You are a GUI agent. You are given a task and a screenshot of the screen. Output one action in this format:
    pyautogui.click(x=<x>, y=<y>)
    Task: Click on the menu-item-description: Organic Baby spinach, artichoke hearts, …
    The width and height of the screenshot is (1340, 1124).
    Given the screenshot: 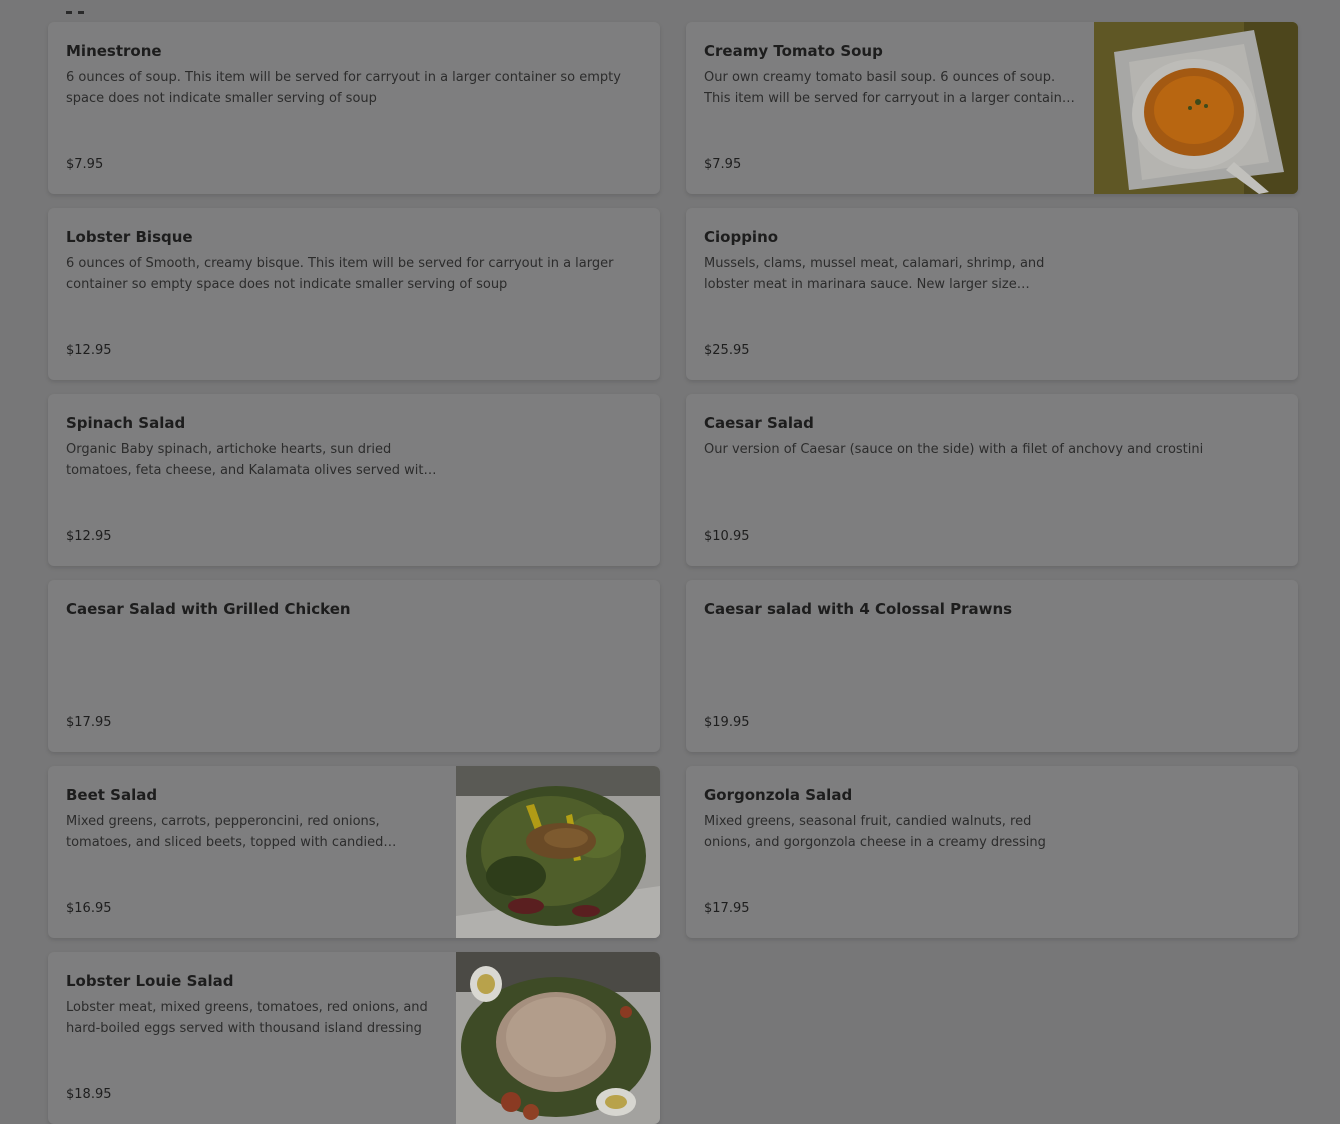 What is the action you would take?
    pyautogui.click(x=249, y=460)
    